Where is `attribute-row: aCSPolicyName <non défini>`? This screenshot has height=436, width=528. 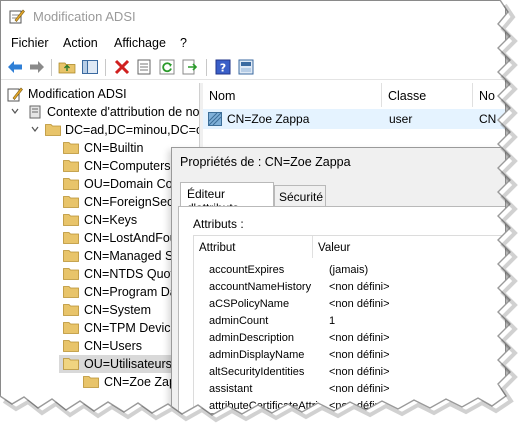
attribute-row: aCSPolicyName <non défini> is located at coordinates (349, 304).